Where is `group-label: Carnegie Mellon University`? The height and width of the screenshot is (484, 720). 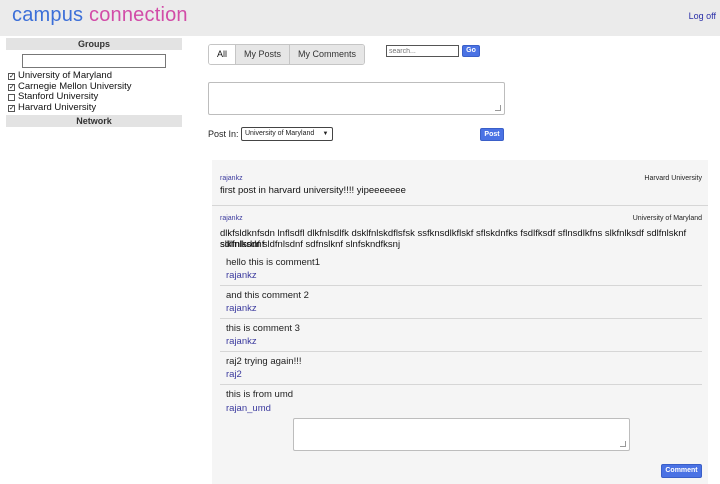 group-label: Carnegie Mellon University is located at coordinates (75, 86).